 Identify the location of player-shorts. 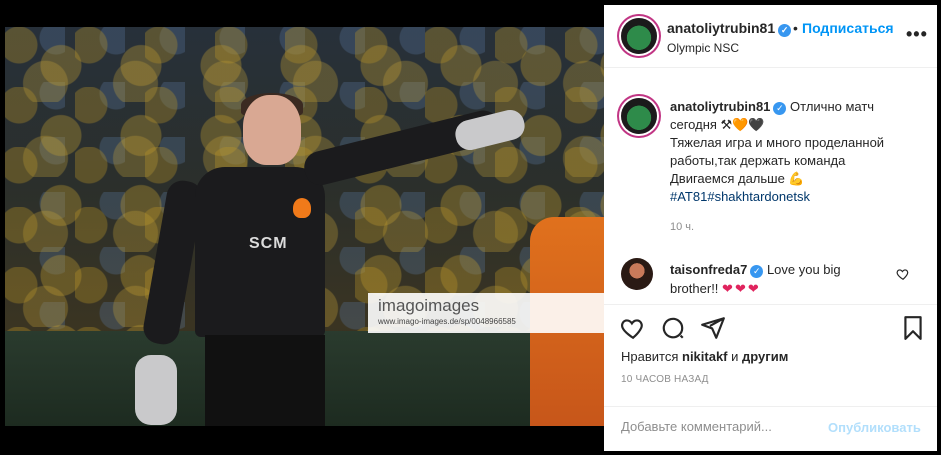
(265, 380).